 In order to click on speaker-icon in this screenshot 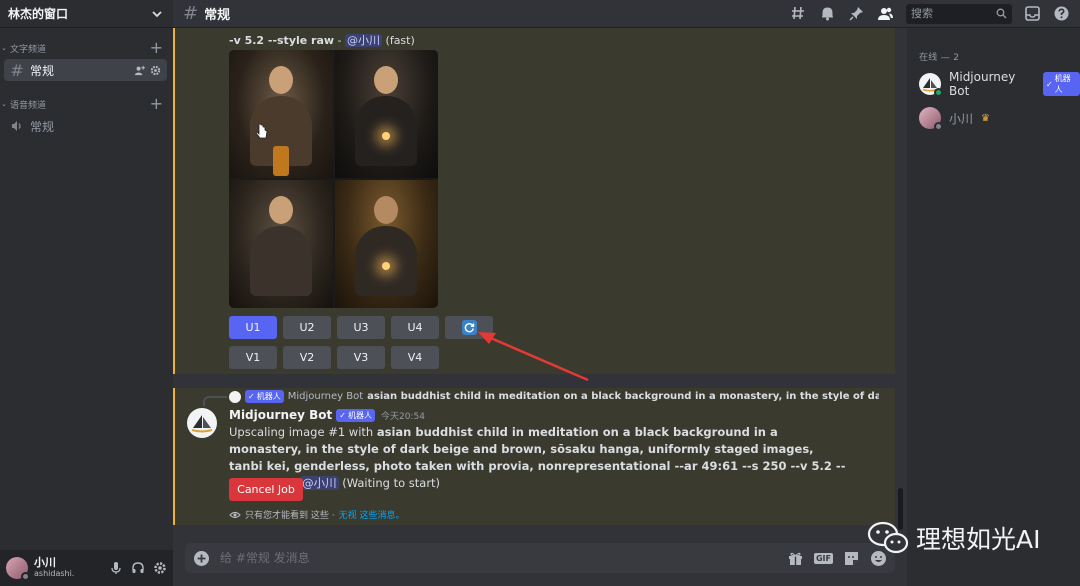, I will do `click(16, 126)`.